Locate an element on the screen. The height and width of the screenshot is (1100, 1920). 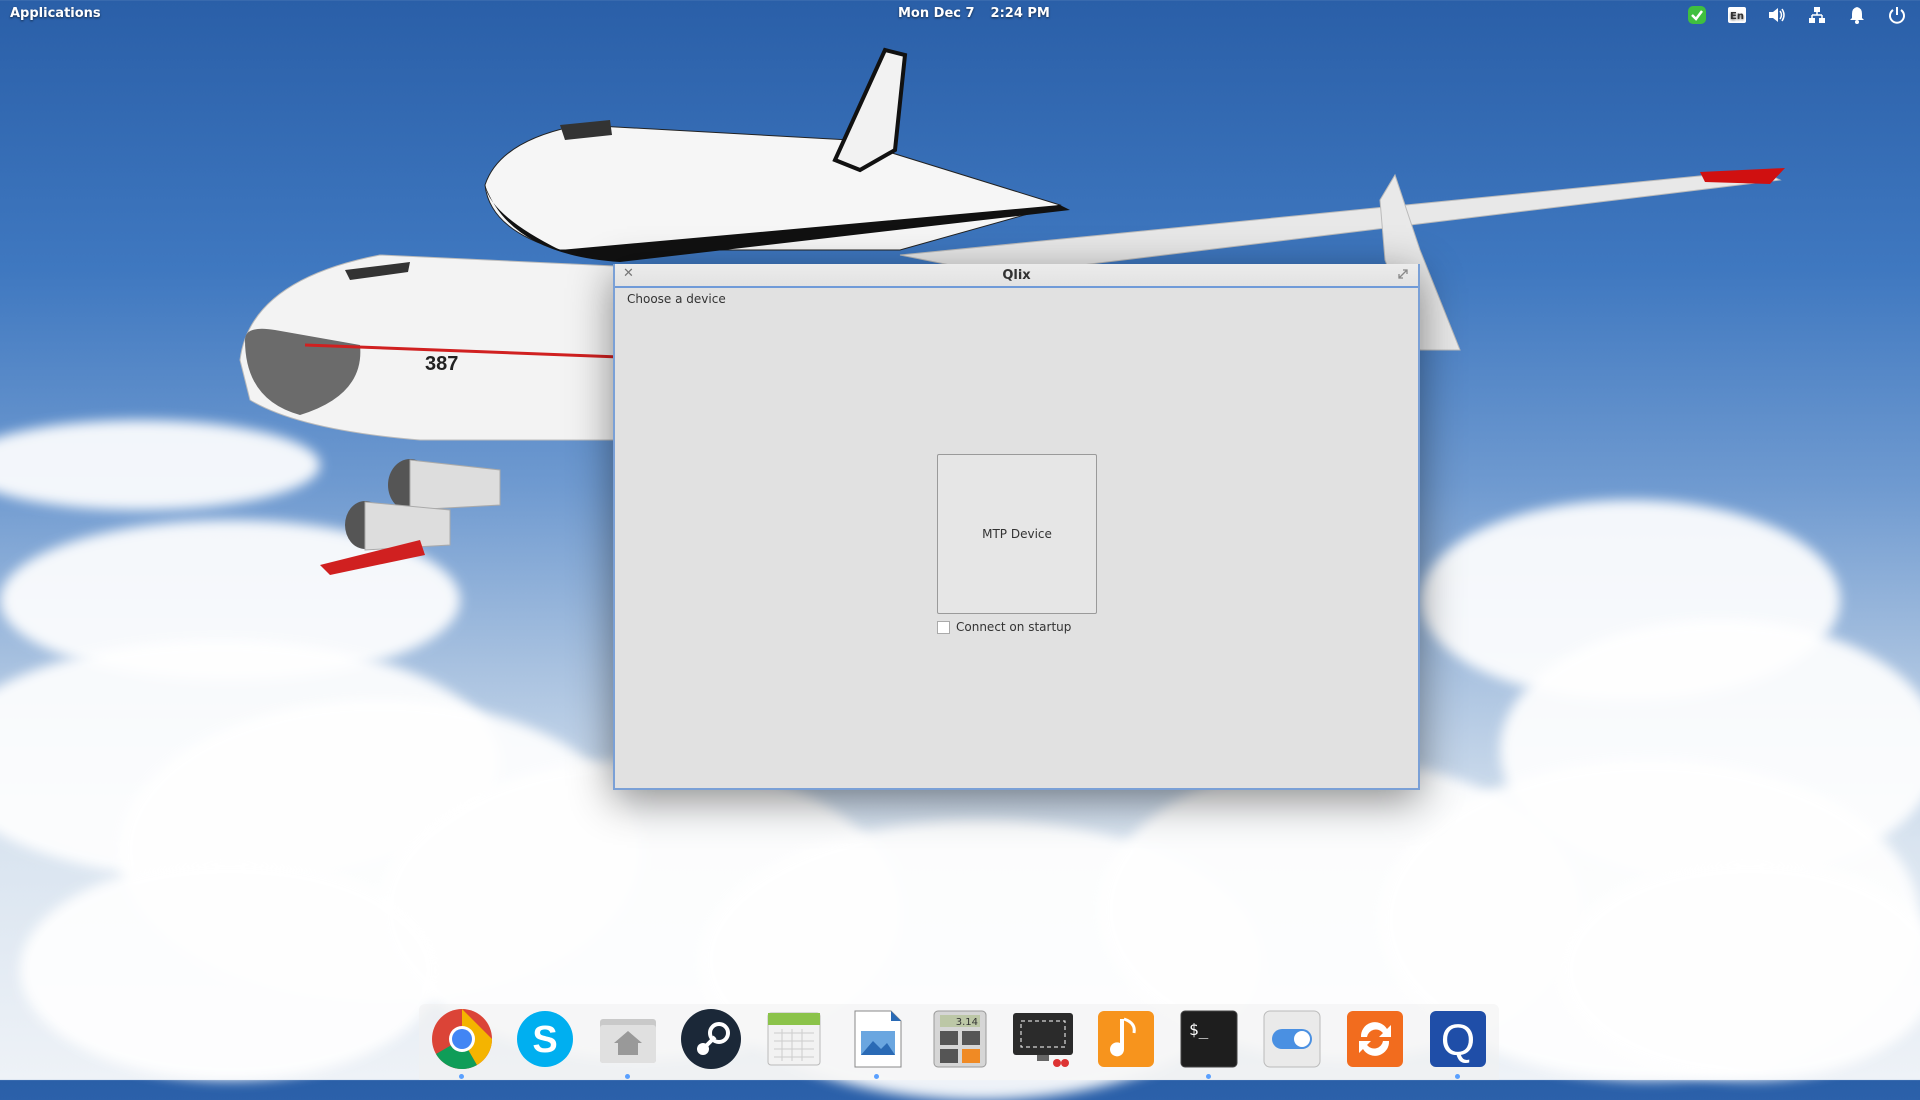
window-titlebar: ✕ Qlix is located at coordinates (1016, 276).